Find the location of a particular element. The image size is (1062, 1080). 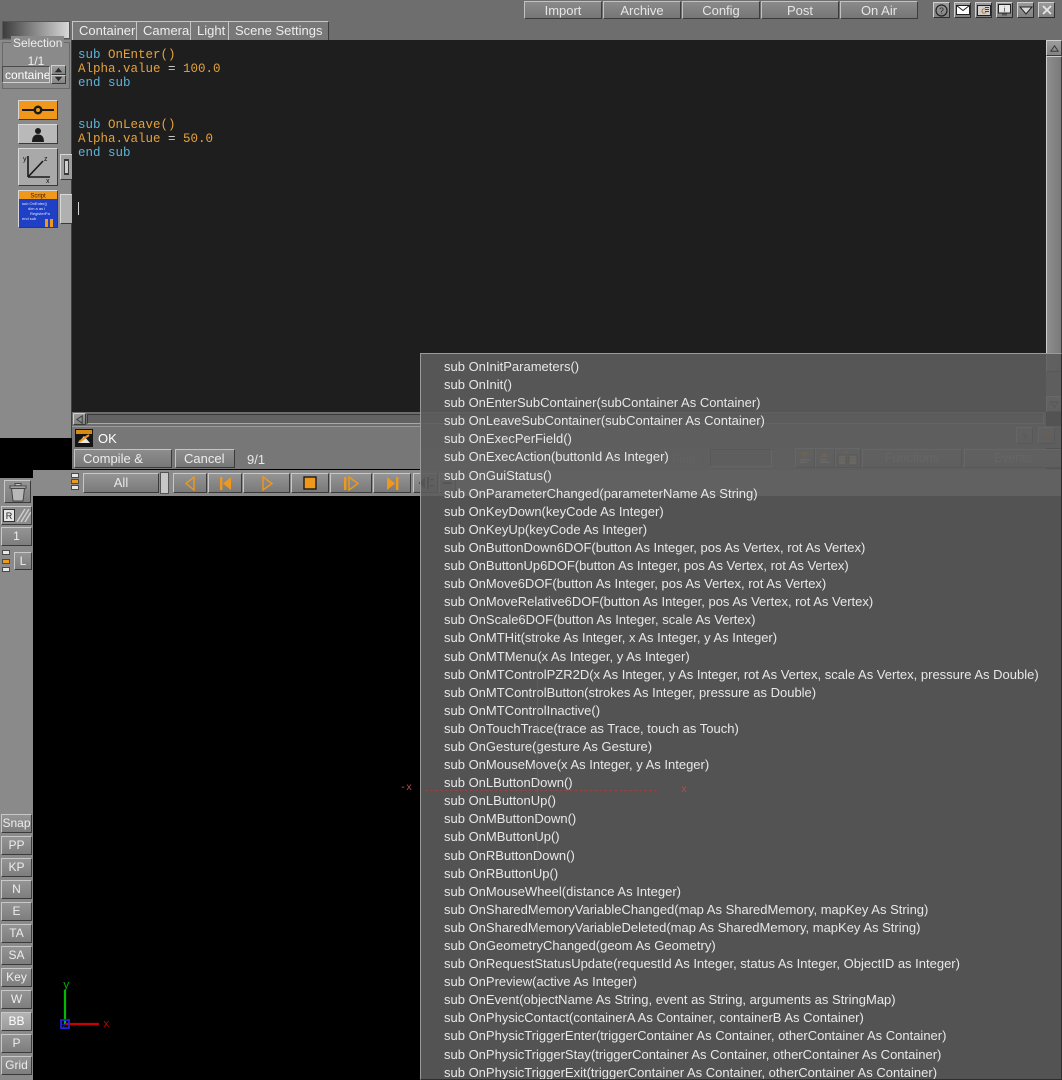

dropdown-item: sub OnInitParameters() is located at coordinates (741, 367).